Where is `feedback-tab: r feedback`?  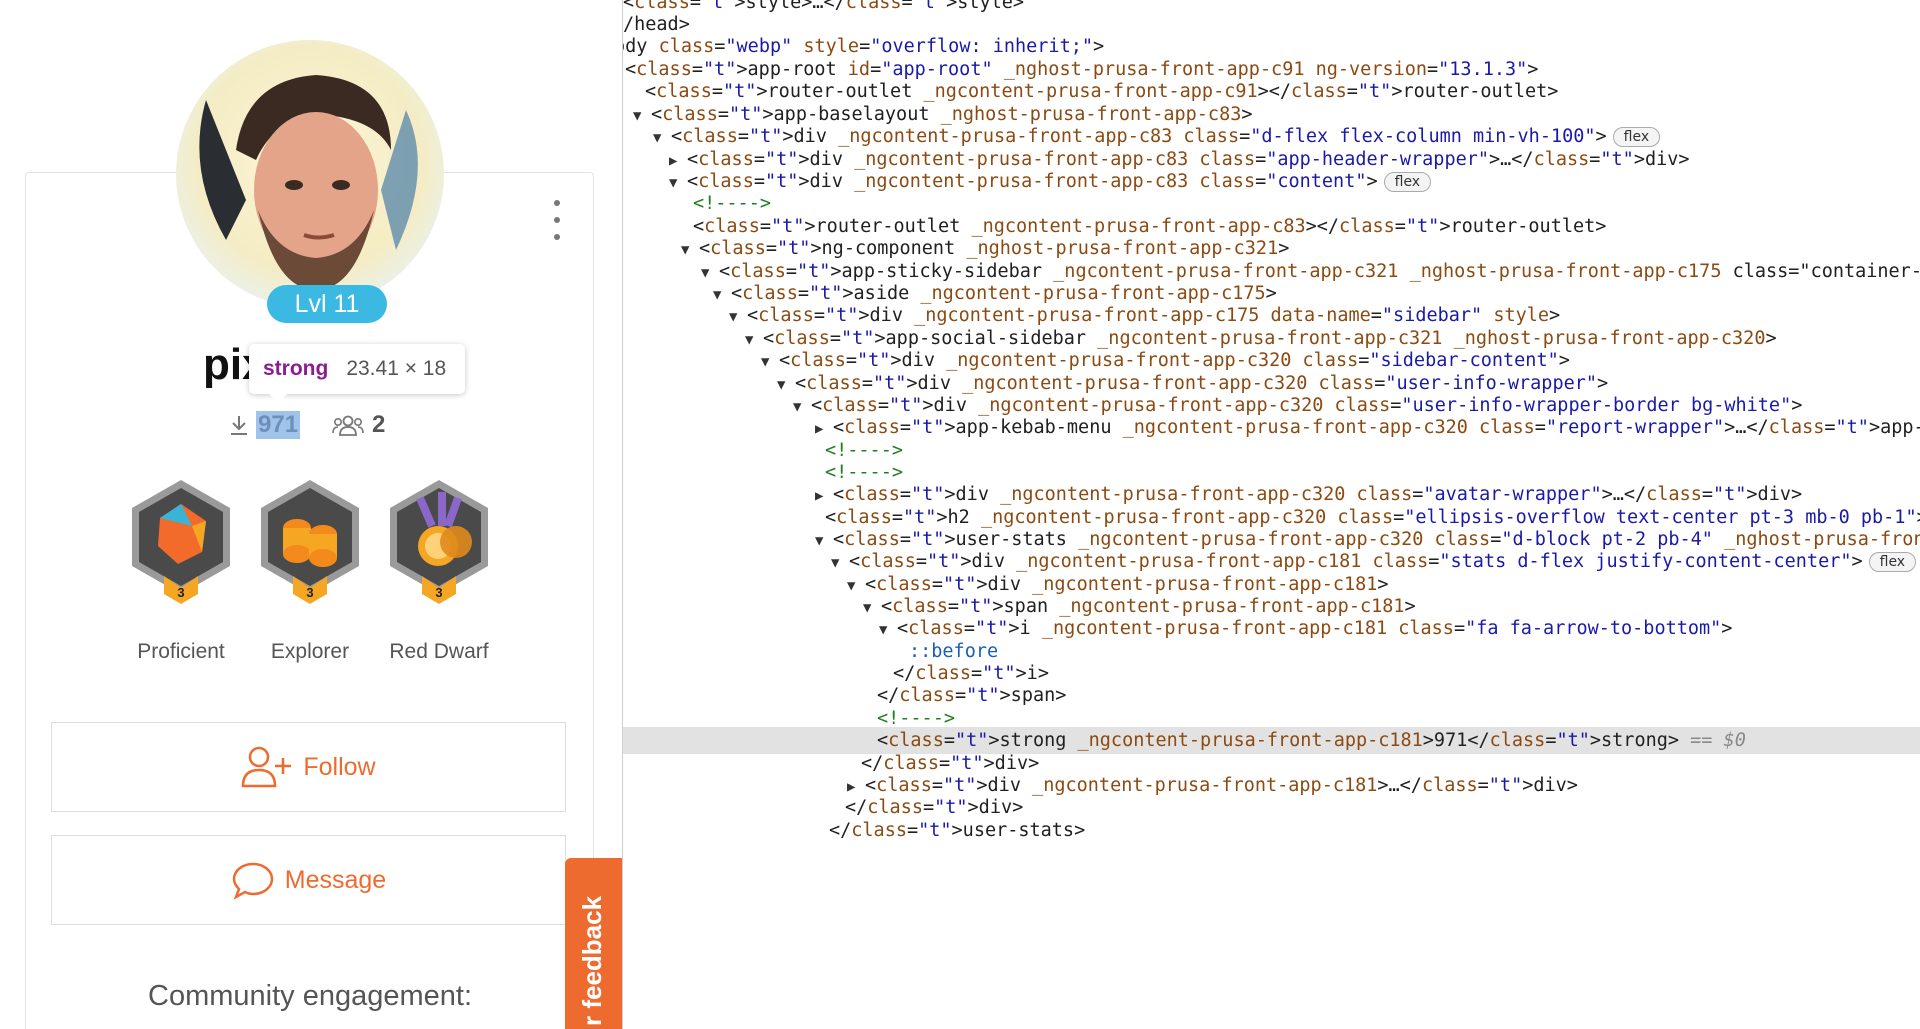
feedback-tab: r feedback is located at coordinates (593, 943).